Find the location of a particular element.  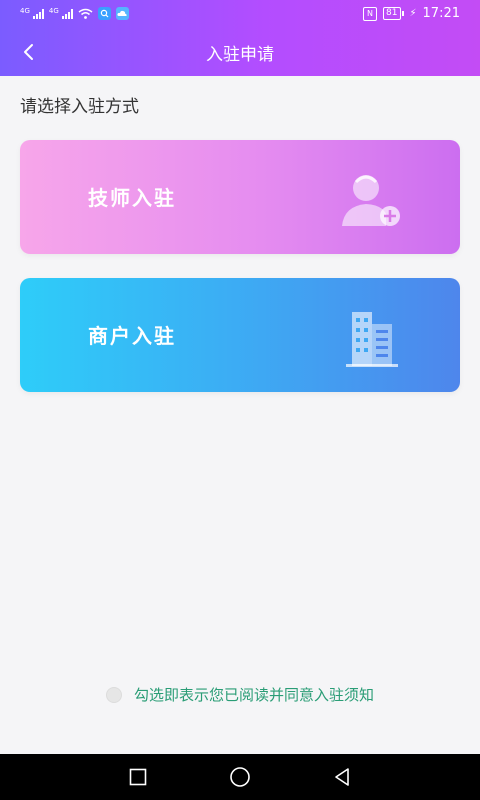

status-left: 4G 4G is located at coordinates (74, 13).